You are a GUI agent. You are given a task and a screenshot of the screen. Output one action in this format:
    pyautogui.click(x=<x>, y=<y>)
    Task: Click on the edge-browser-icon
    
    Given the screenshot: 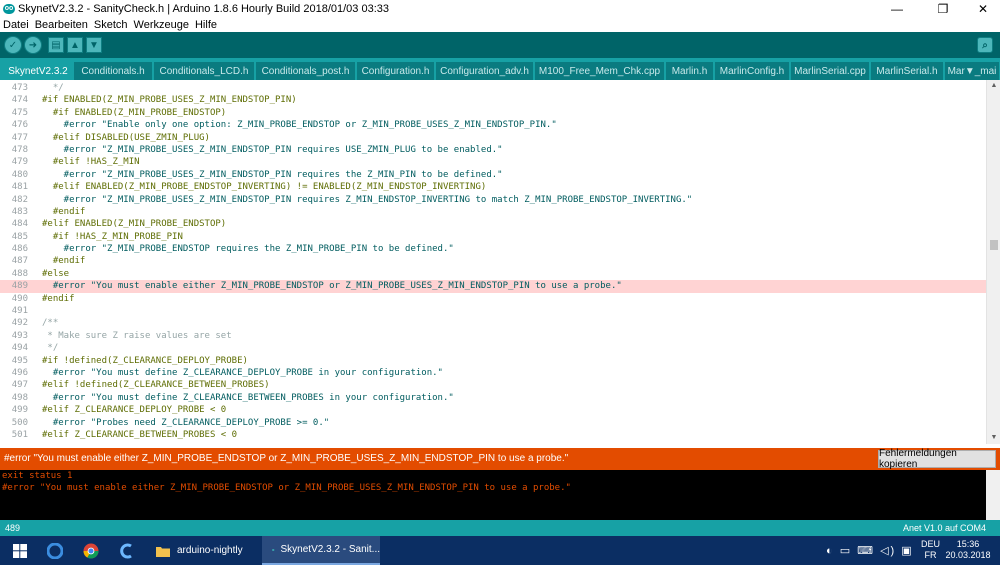 What is the action you would take?
    pyautogui.click(x=55, y=550)
    